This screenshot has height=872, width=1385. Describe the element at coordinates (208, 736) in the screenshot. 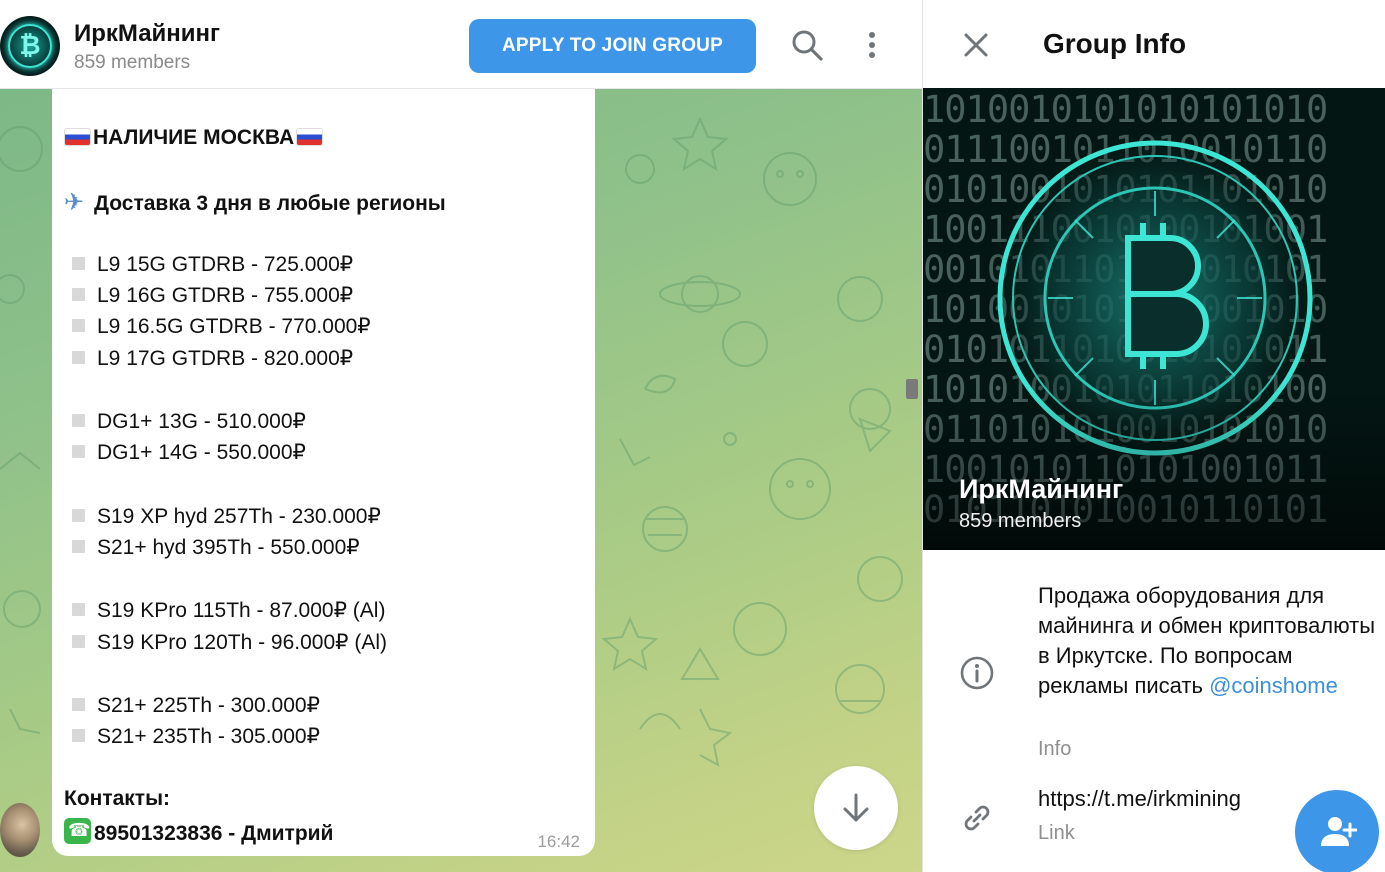

I see `item-text: S21+ 235Th - 305.000₽` at that location.